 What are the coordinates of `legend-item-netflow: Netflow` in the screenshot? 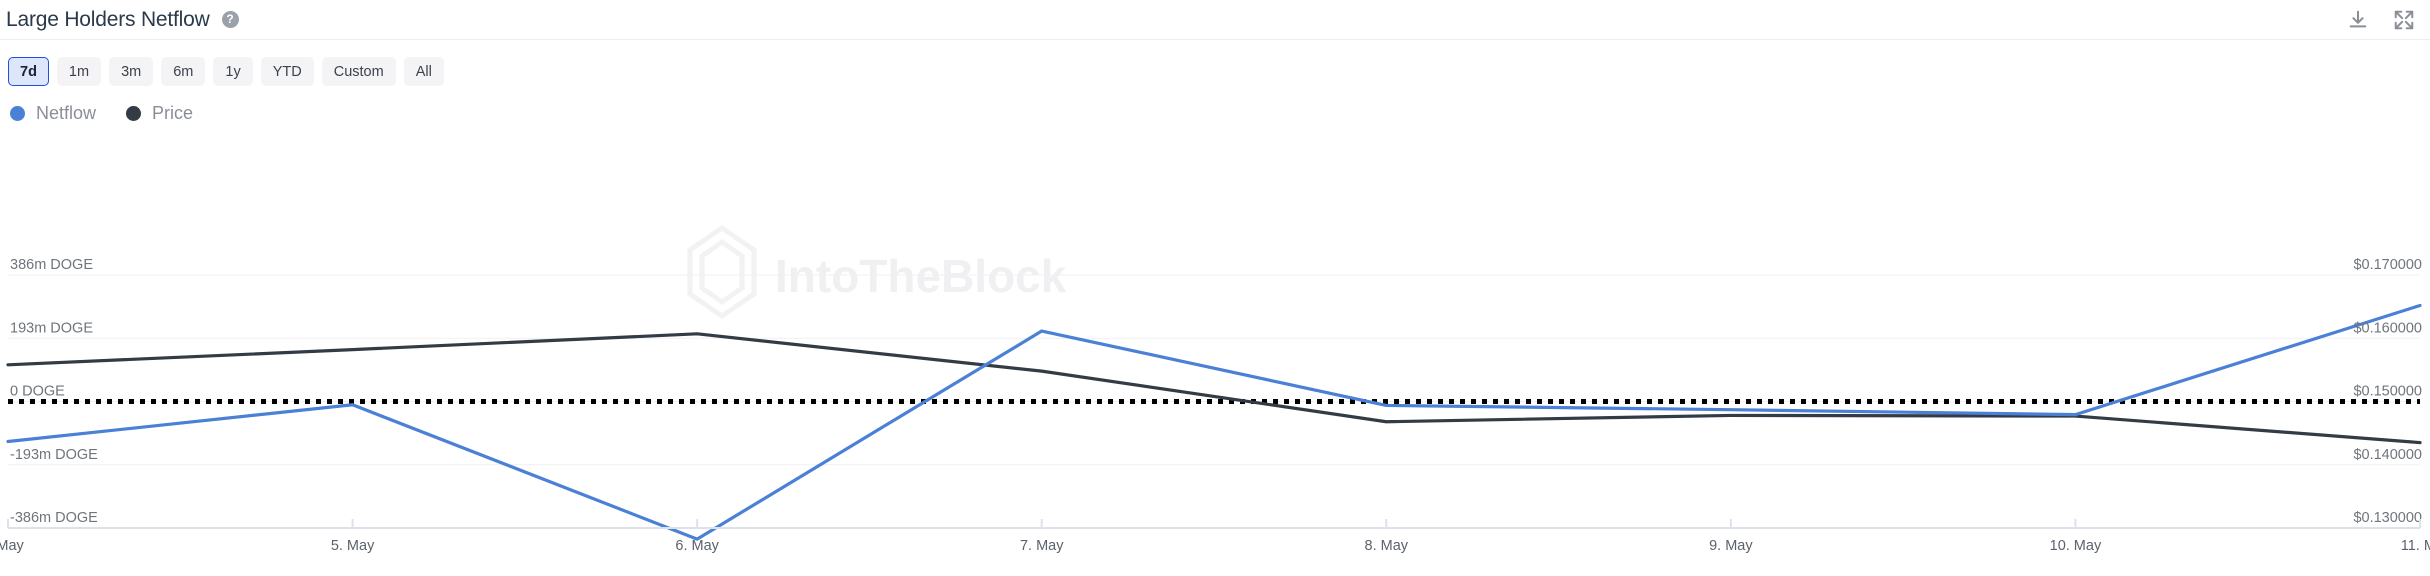 It's located at (53, 113).